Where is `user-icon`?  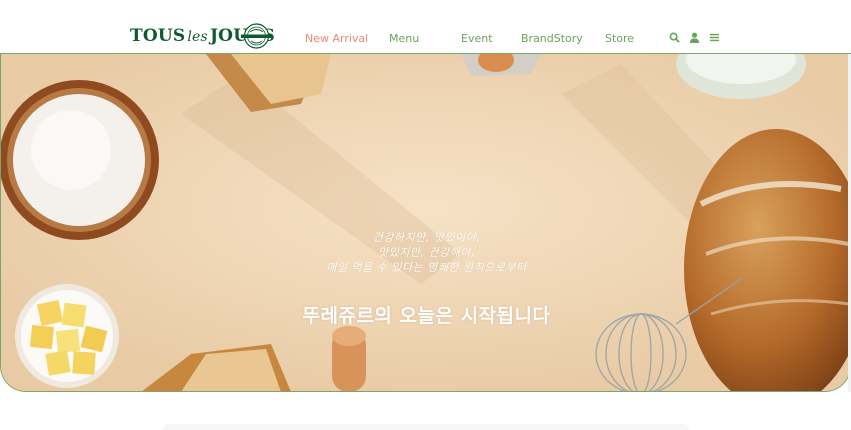
user-icon is located at coordinates (694, 37).